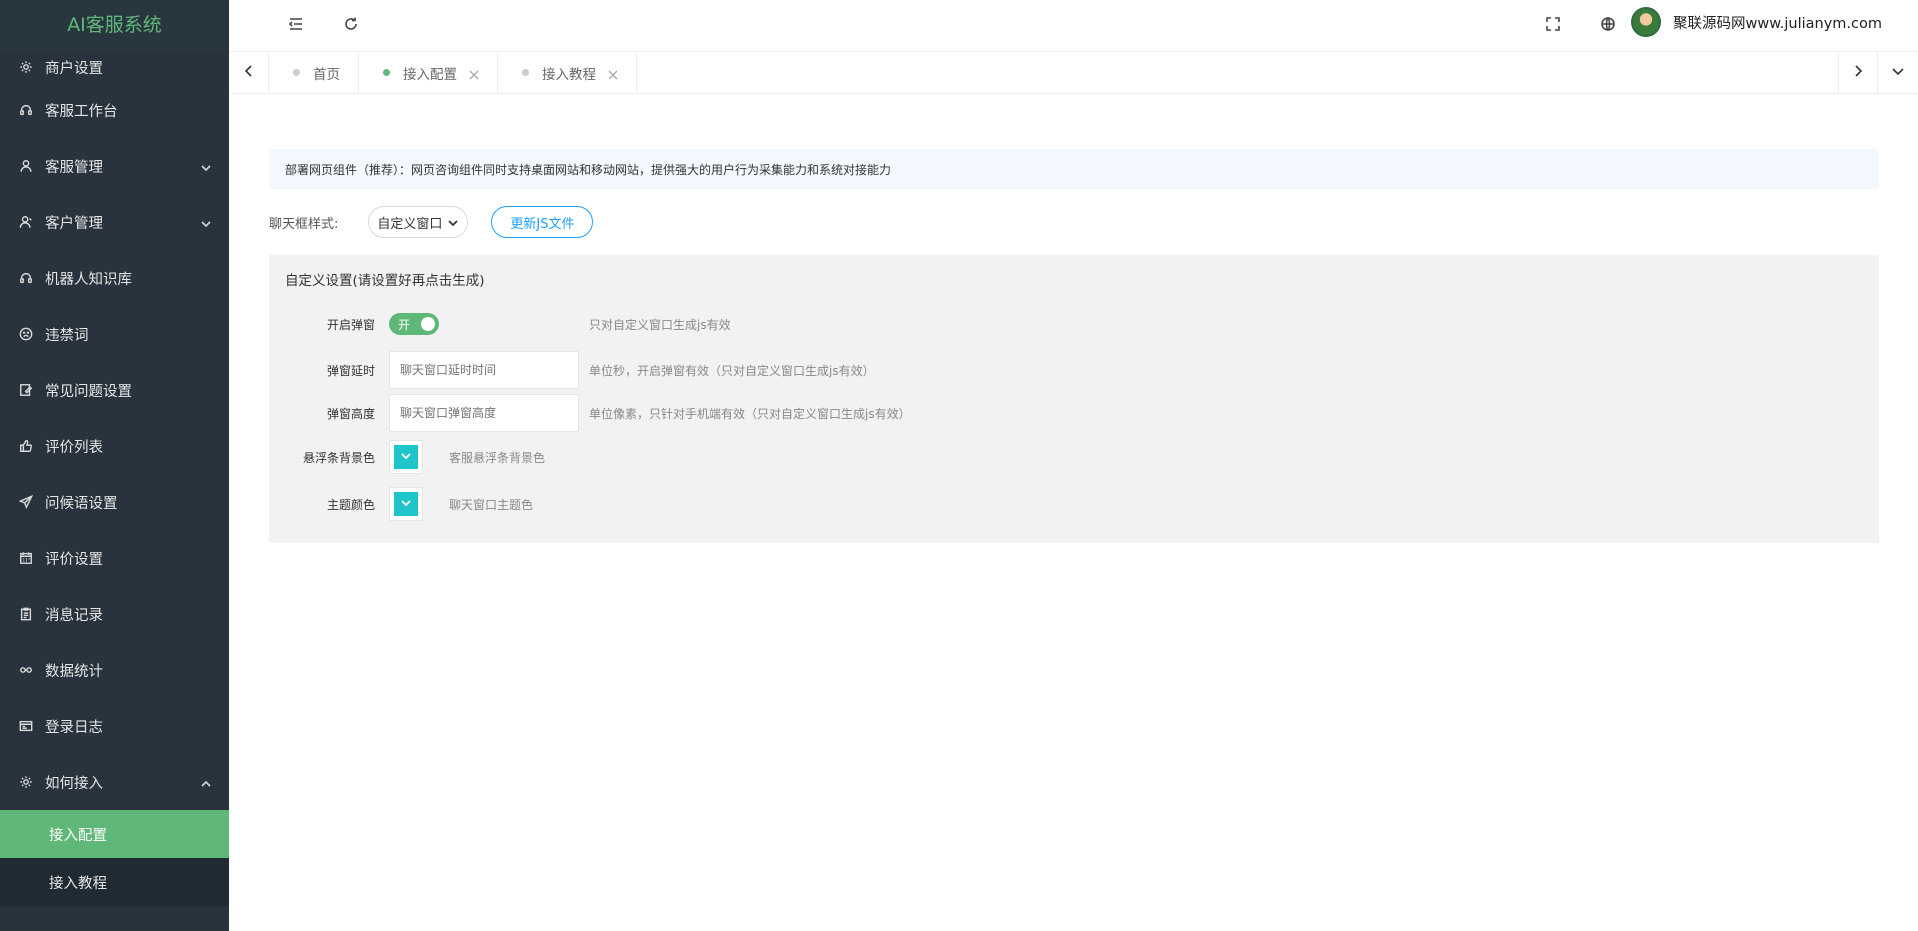  I want to click on user-icon, so click(26, 166).